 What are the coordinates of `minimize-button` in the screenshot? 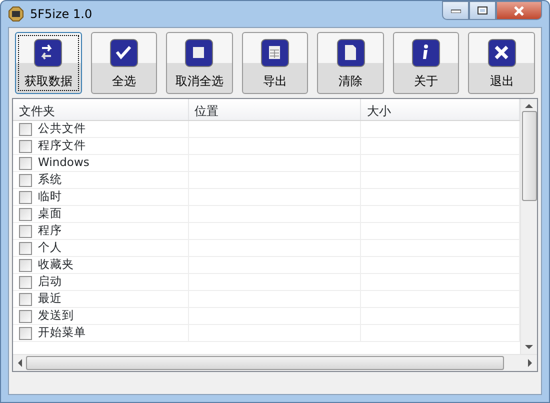 It's located at (455, 10).